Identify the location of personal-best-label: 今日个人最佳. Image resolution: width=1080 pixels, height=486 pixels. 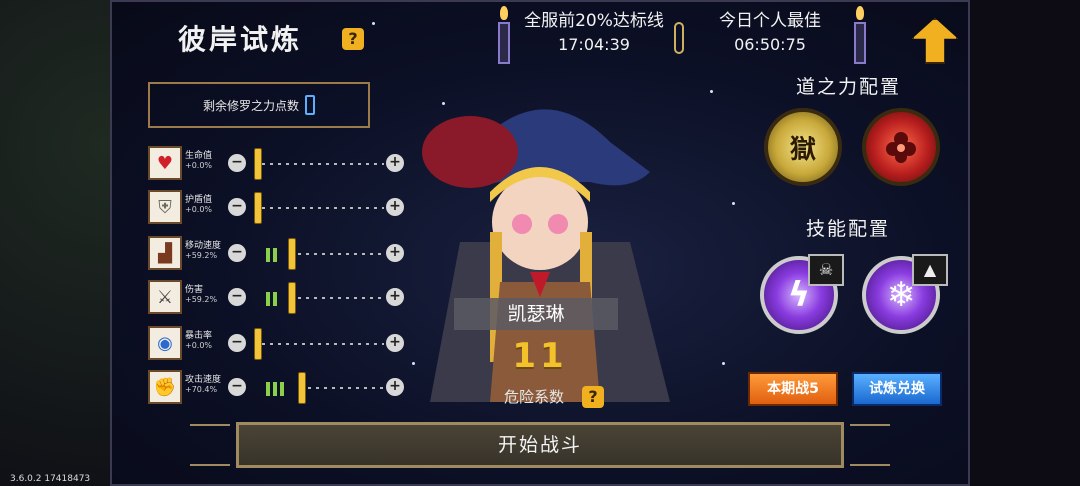
(770, 21).